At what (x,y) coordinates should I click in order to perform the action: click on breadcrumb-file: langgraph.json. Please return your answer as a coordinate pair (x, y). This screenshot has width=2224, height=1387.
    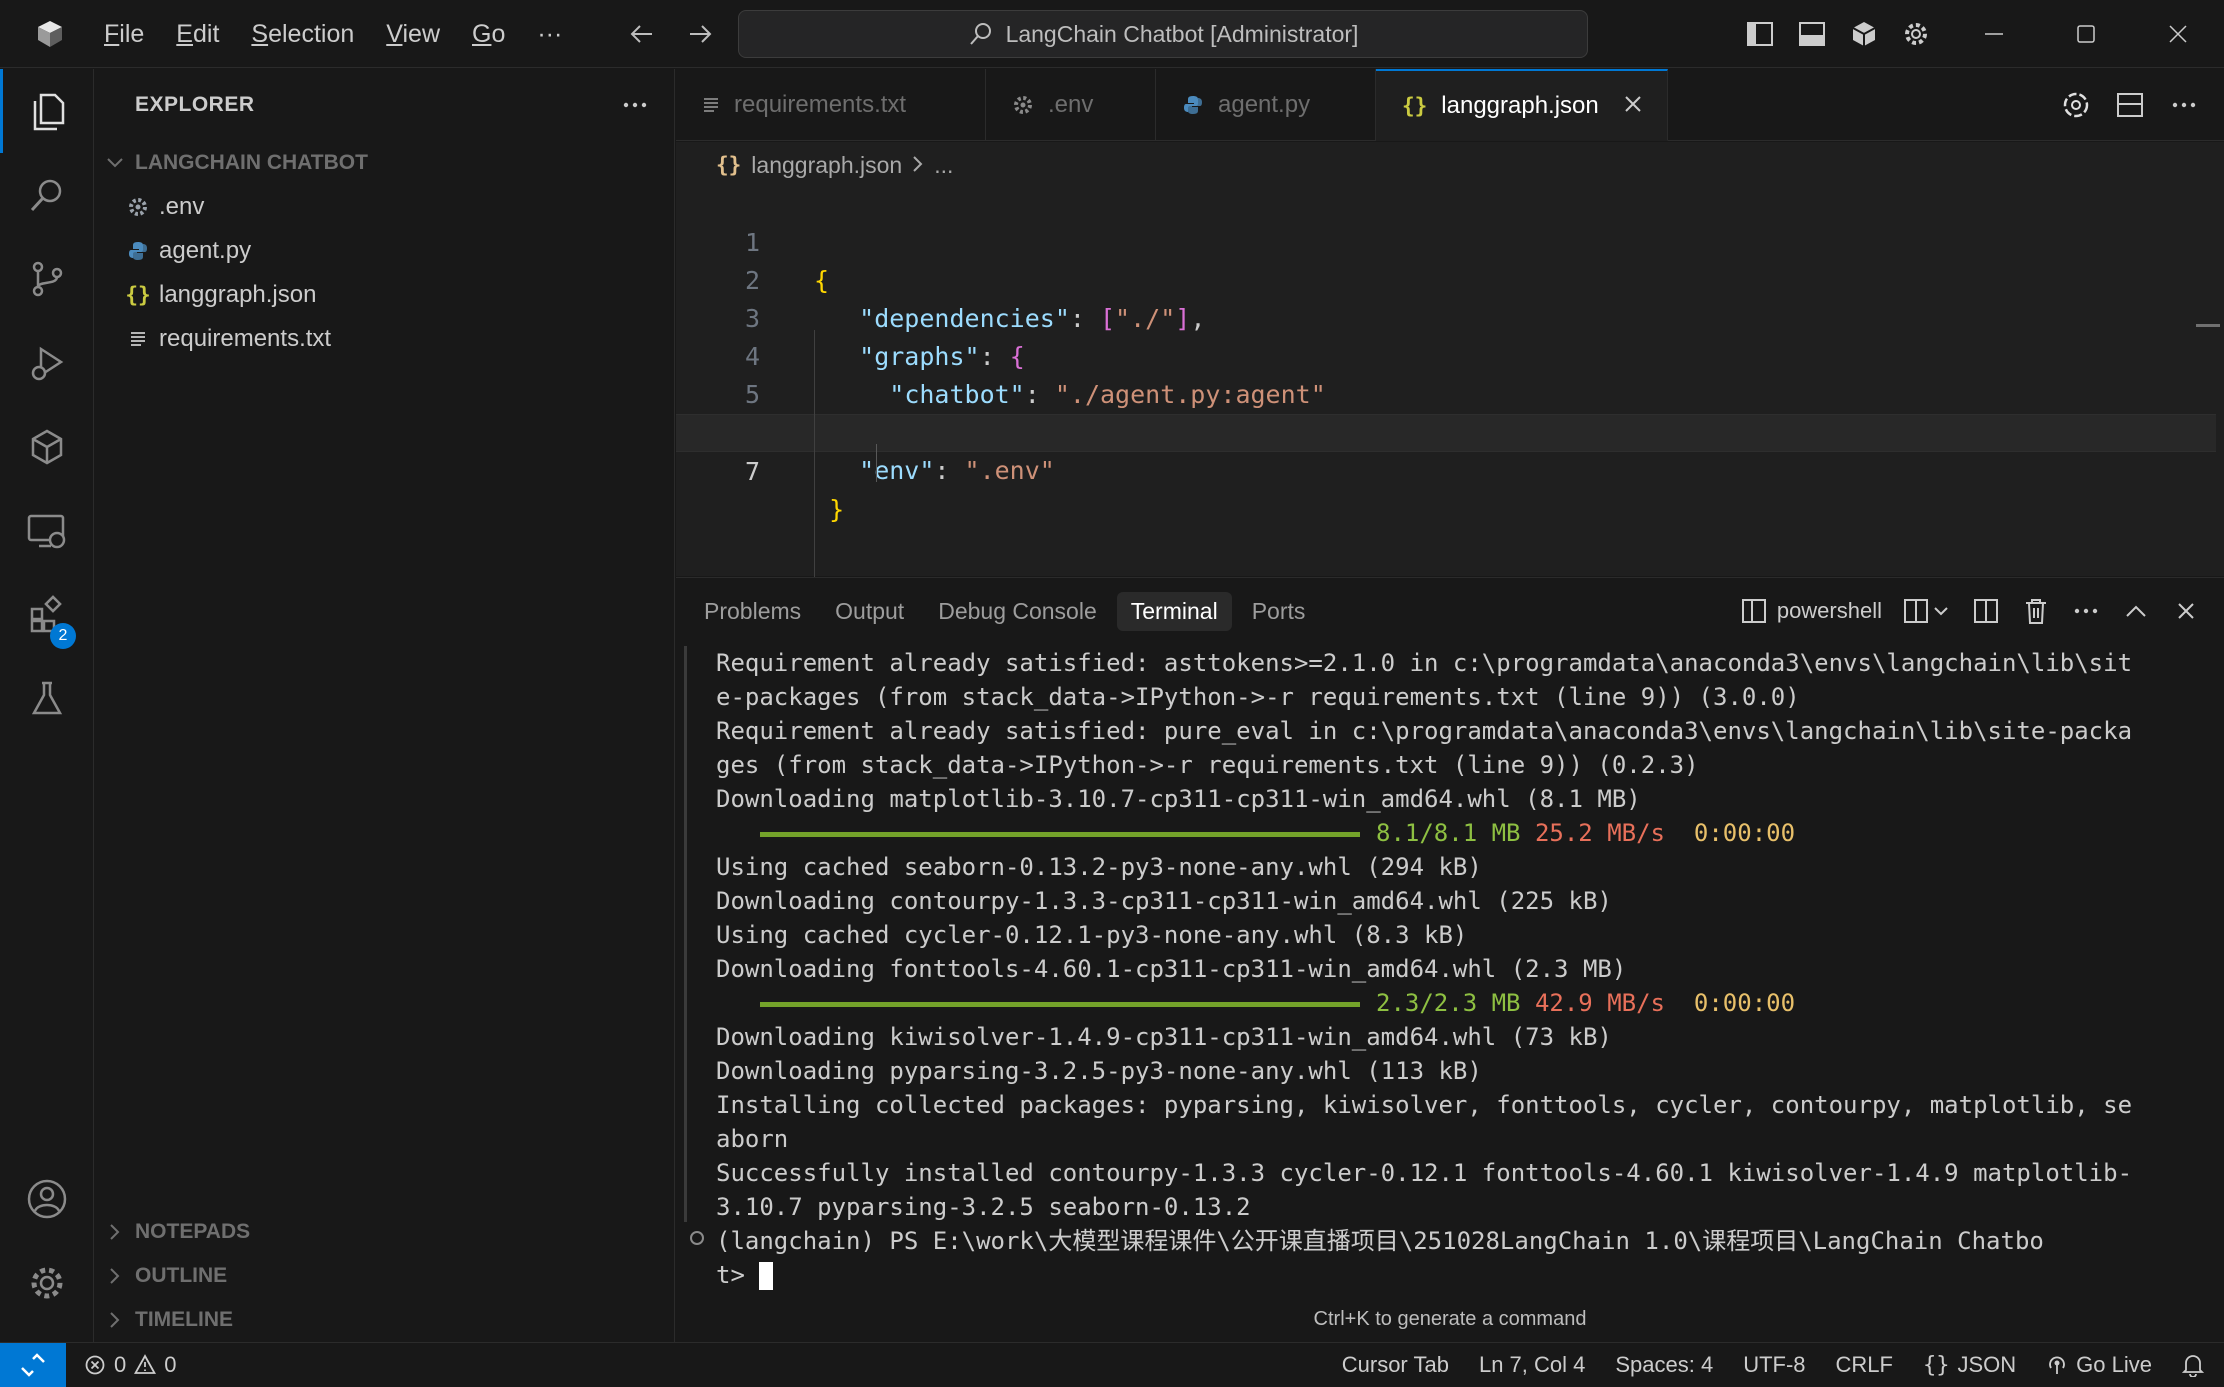
    Looking at the image, I should click on (826, 165).